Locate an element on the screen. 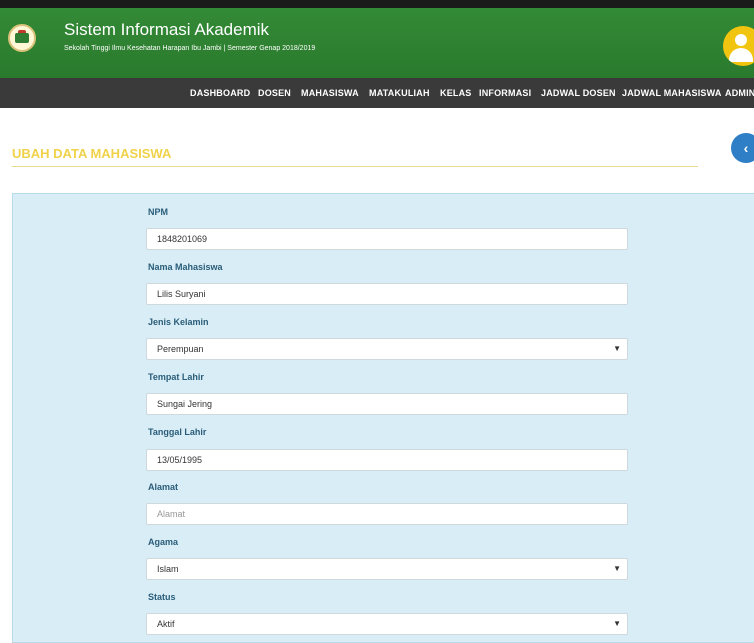 The height and width of the screenshot is (643, 754). npm-input: 1848201069 is located at coordinates (387, 239).